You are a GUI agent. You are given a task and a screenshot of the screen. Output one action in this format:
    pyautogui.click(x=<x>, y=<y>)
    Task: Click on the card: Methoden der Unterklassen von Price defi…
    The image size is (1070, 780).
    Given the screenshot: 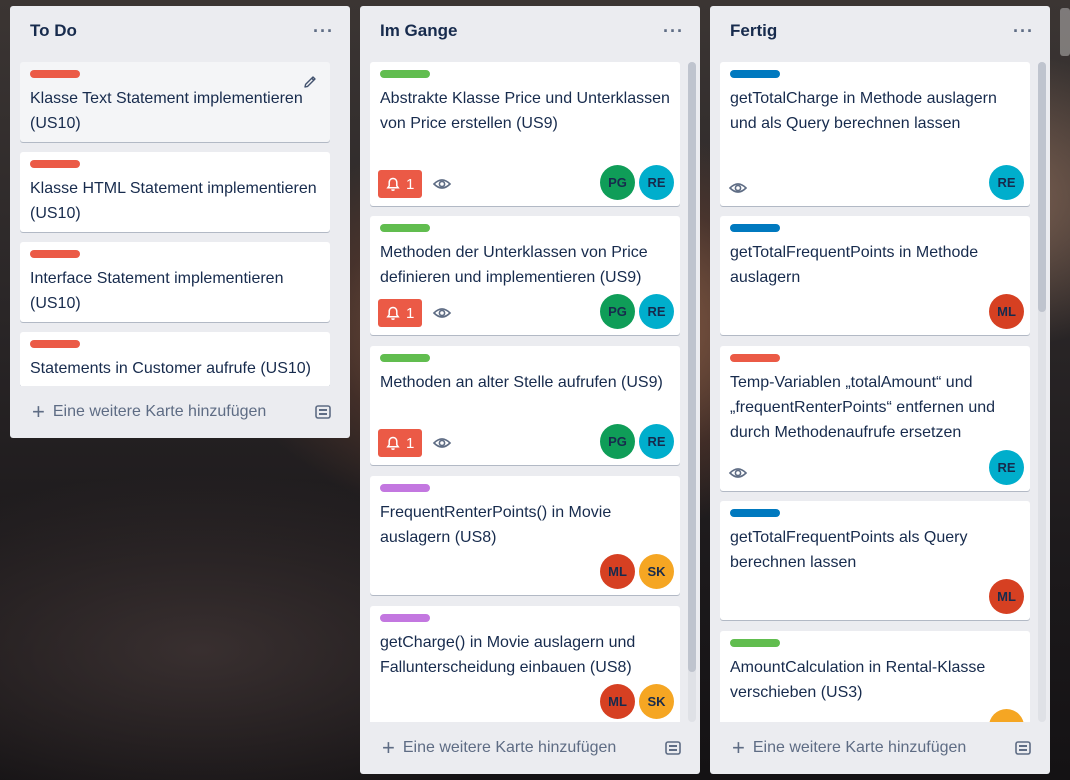 What is the action you would take?
    pyautogui.click(x=525, y=275)
    